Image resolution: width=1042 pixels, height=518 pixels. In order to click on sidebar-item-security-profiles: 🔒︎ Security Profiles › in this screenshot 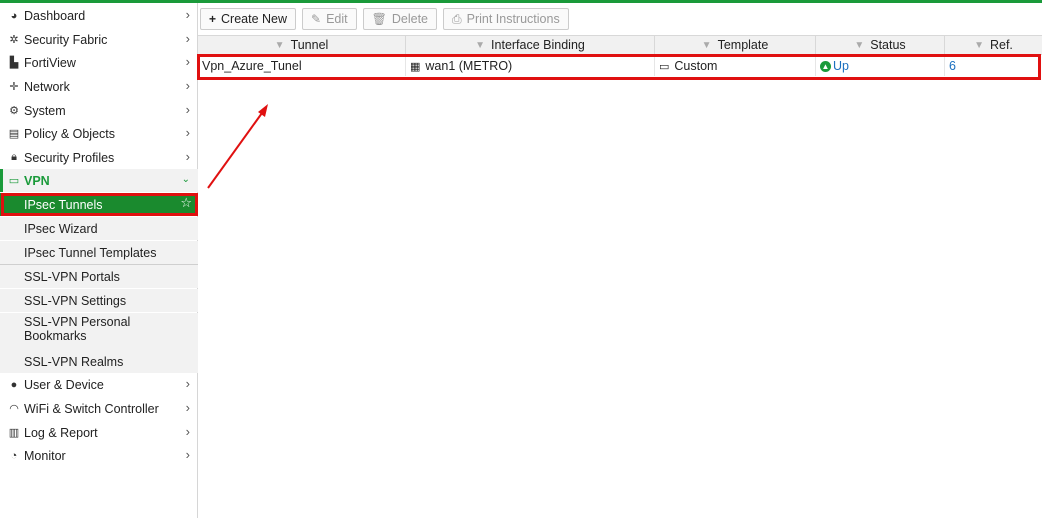, I will do `click(99, 157)`.